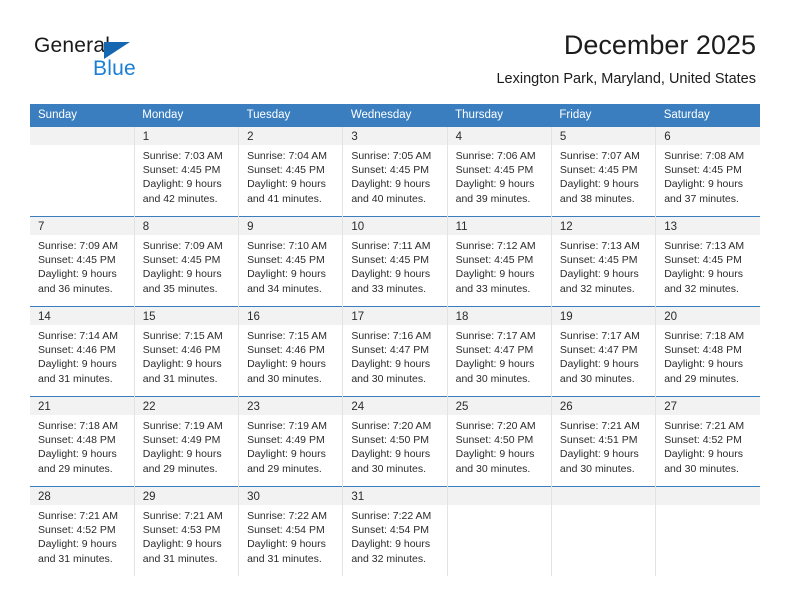 The width and height of the screenshot is (792, 612). What do you see at coordinates (291, 136) in the screenshot?
I see `day-number: 2` at bounding box center [291, 136].